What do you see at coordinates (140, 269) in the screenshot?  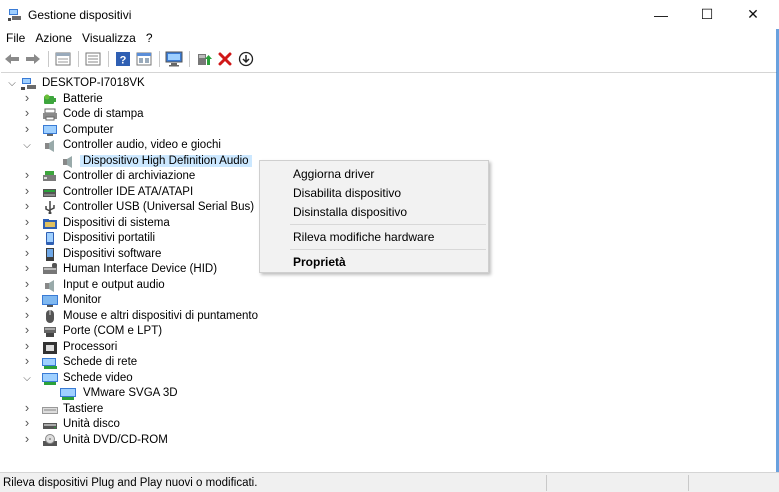 I see `tree-item-label: Human Interface Device (HID)` at bounding box center [140, 269].